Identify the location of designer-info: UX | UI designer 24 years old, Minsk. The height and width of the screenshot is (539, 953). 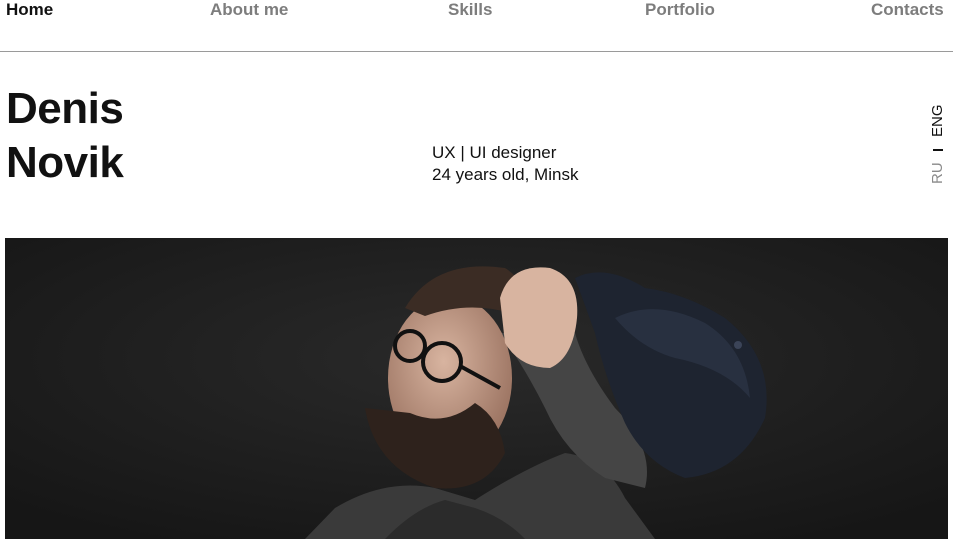
(505, 164).